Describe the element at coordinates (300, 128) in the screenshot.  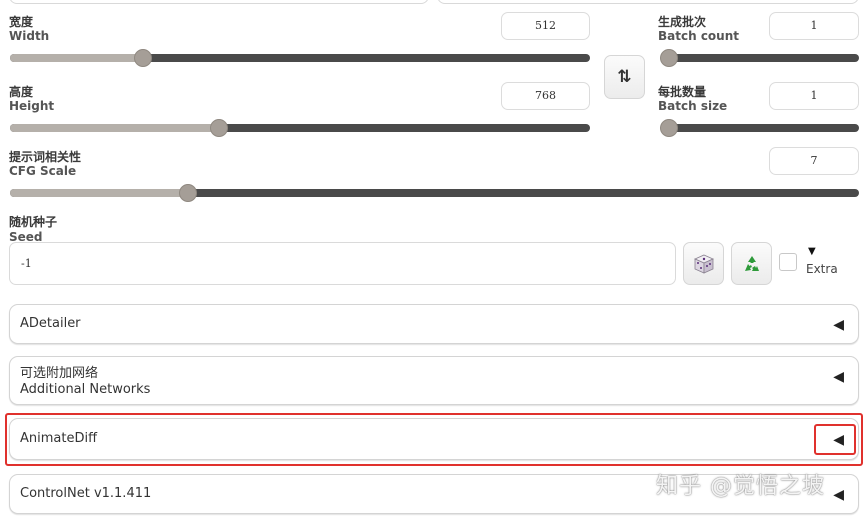
I see `height-slider` at that location.